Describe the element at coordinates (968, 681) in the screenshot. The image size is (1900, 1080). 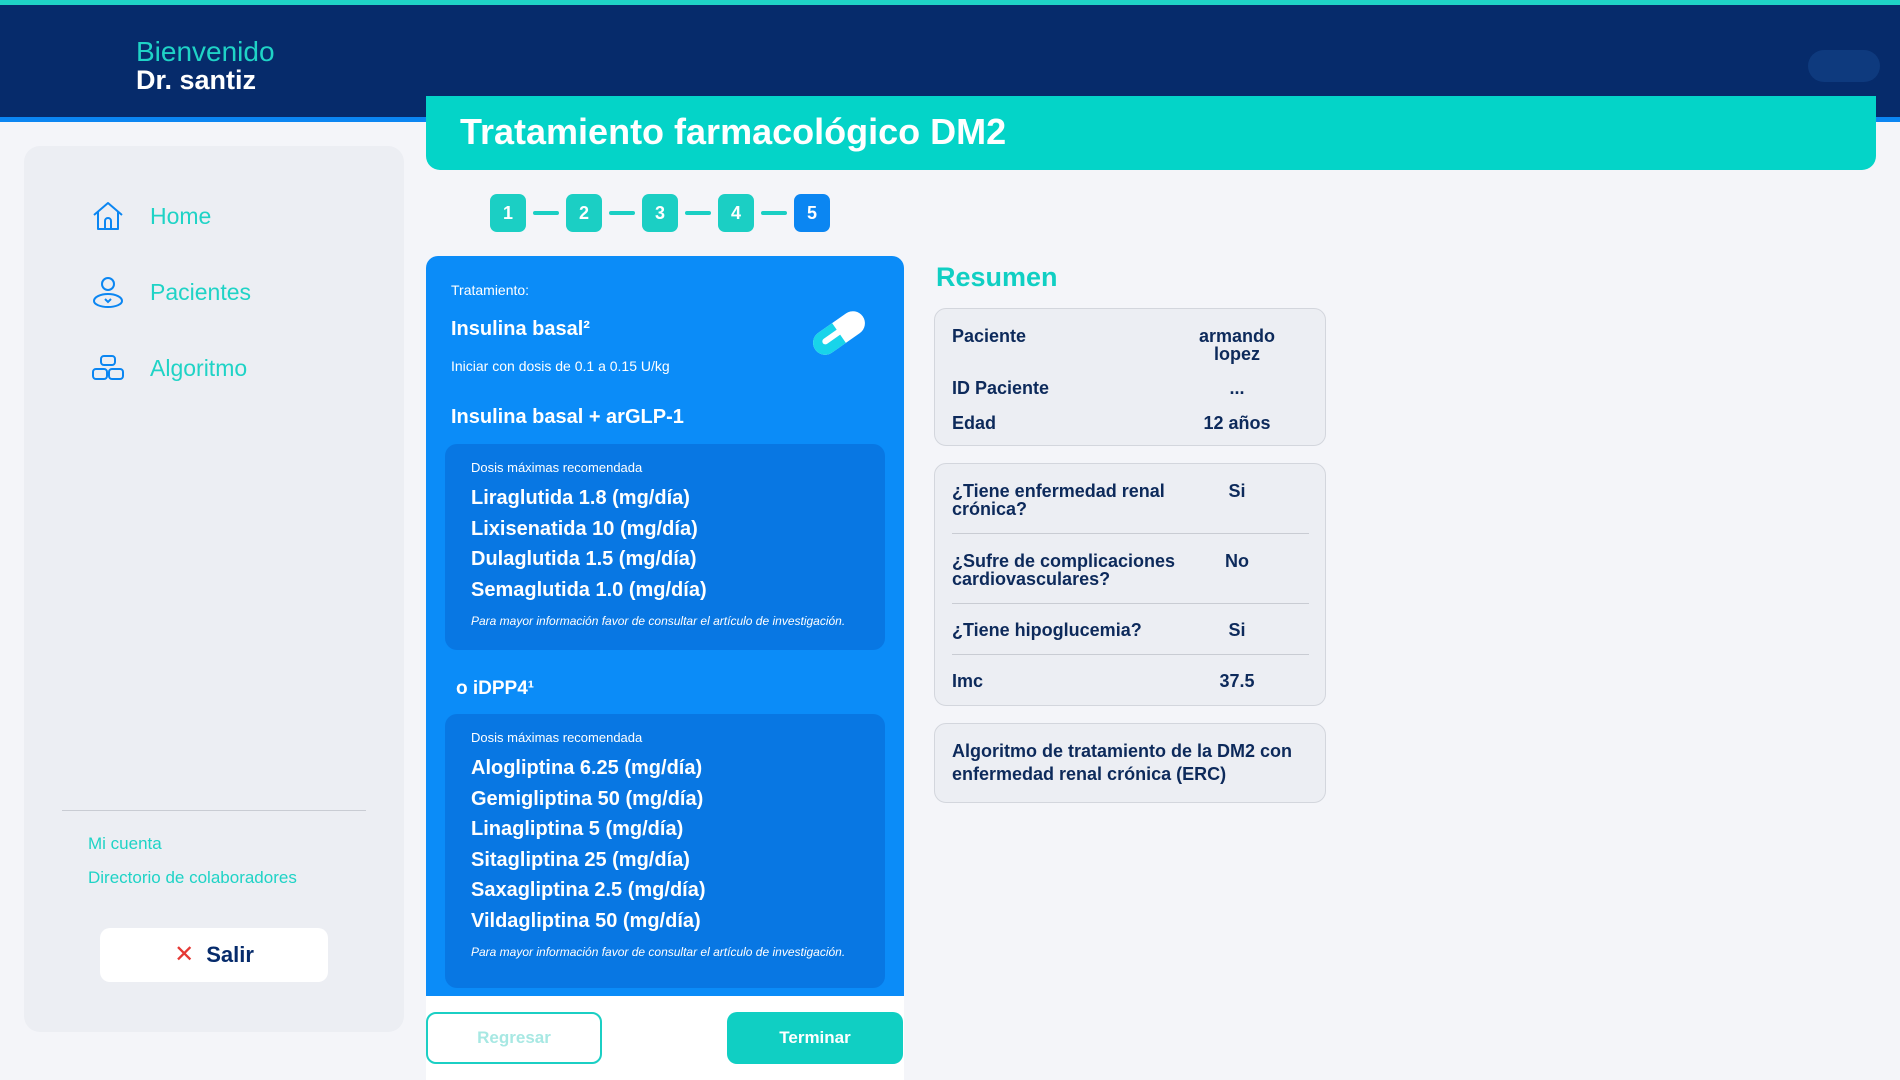
I see `summary-key: Imc` at that location.